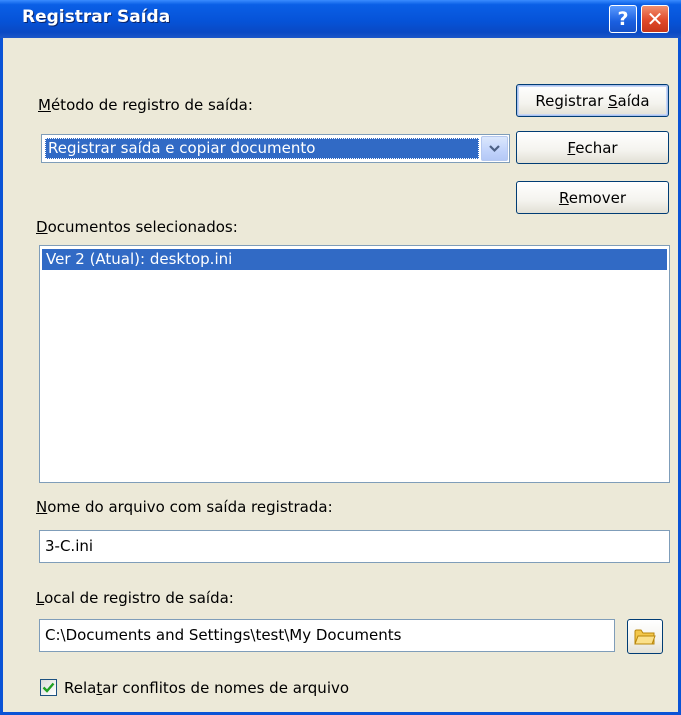  I want to click on list-item: Ver 2 (Atual): desktop.ini, so click(354, 259).